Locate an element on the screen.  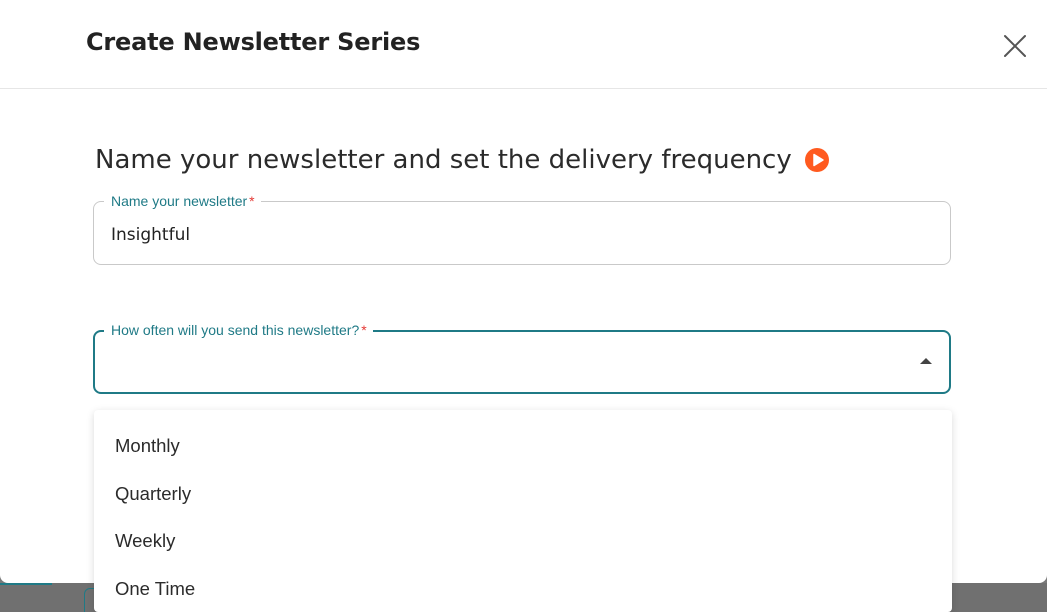
caret-up-icon is located at coordinates (926, 361).